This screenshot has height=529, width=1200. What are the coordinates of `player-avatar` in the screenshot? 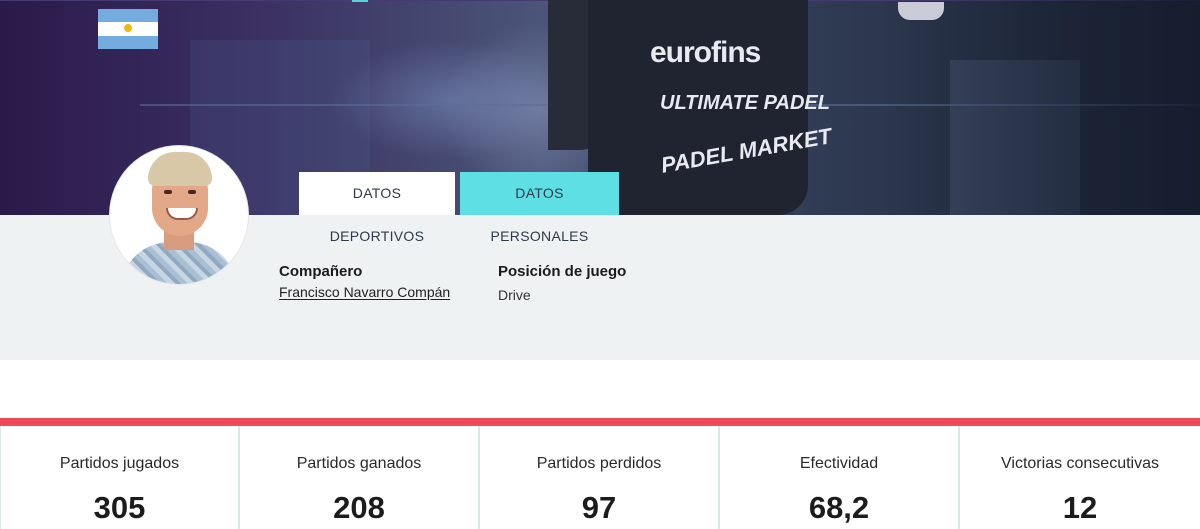 It's located at (179, 215).